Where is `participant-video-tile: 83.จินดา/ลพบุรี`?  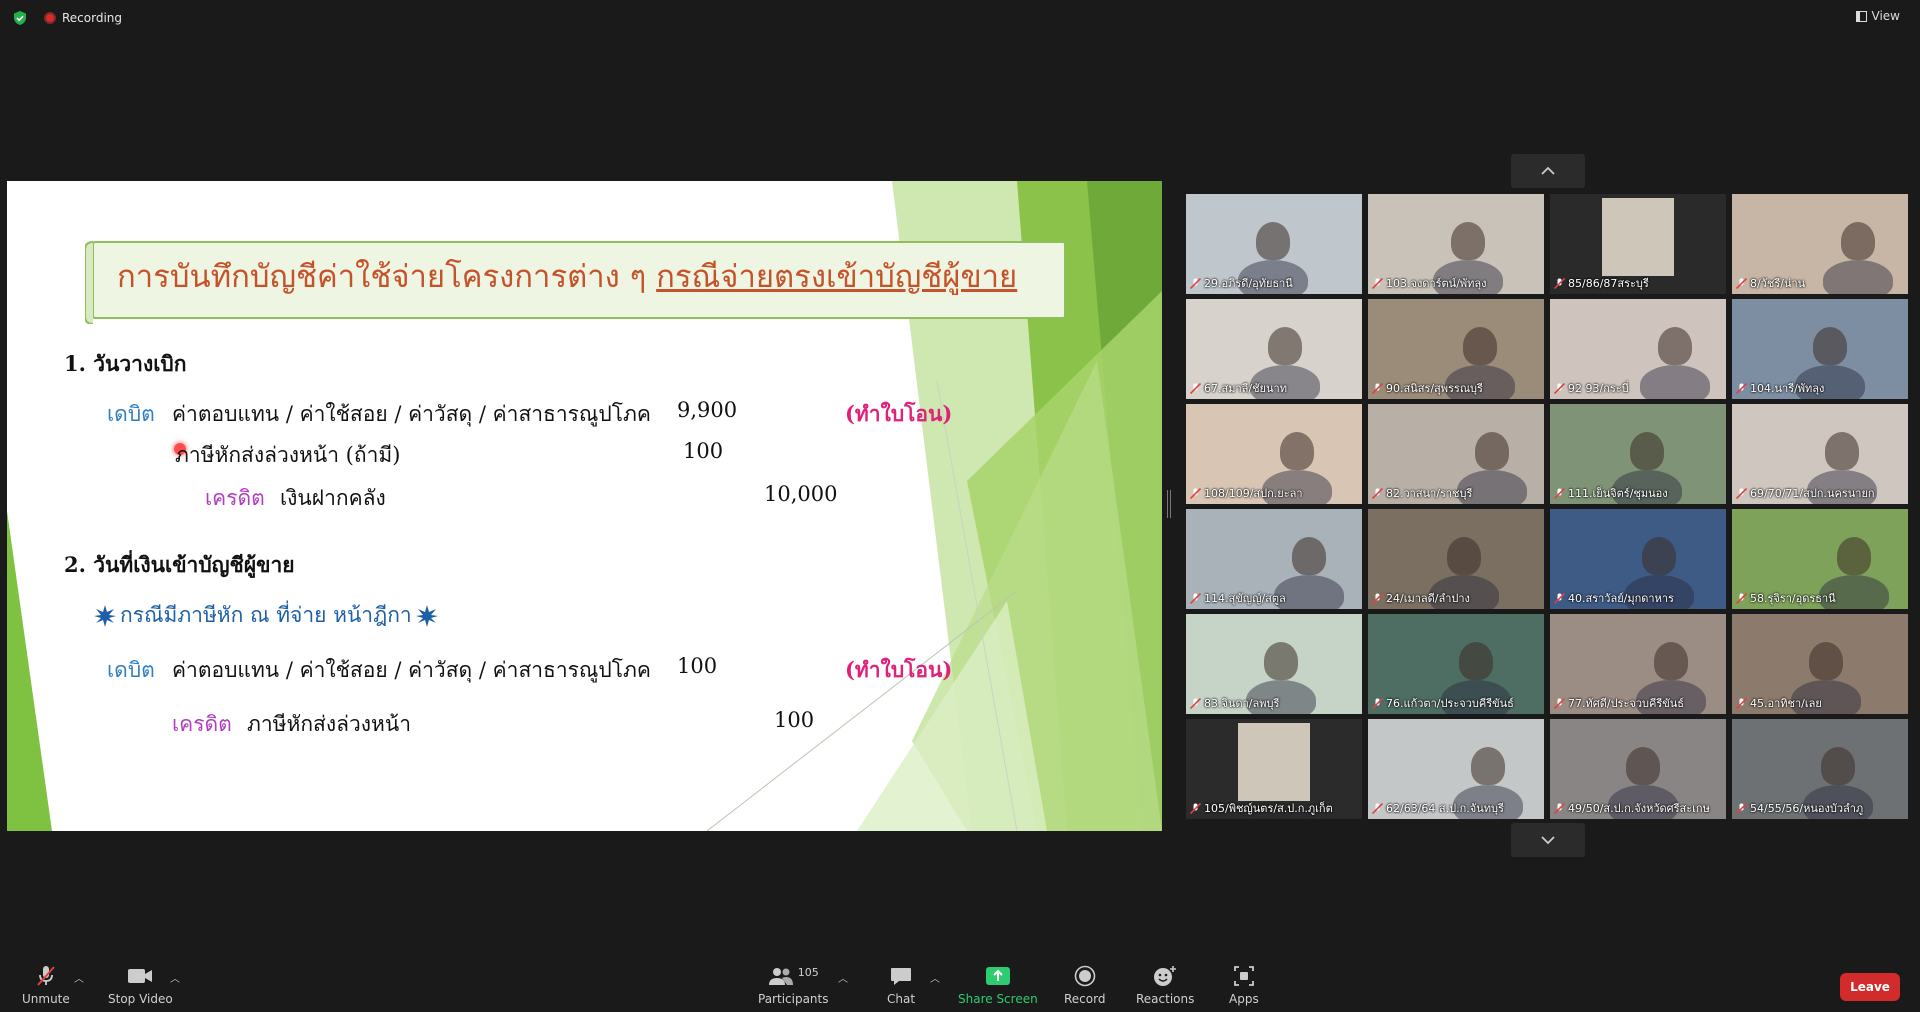 participant-video-tile: 83.จินดา/ลพบุรี is located at coordinates (1274, 664).